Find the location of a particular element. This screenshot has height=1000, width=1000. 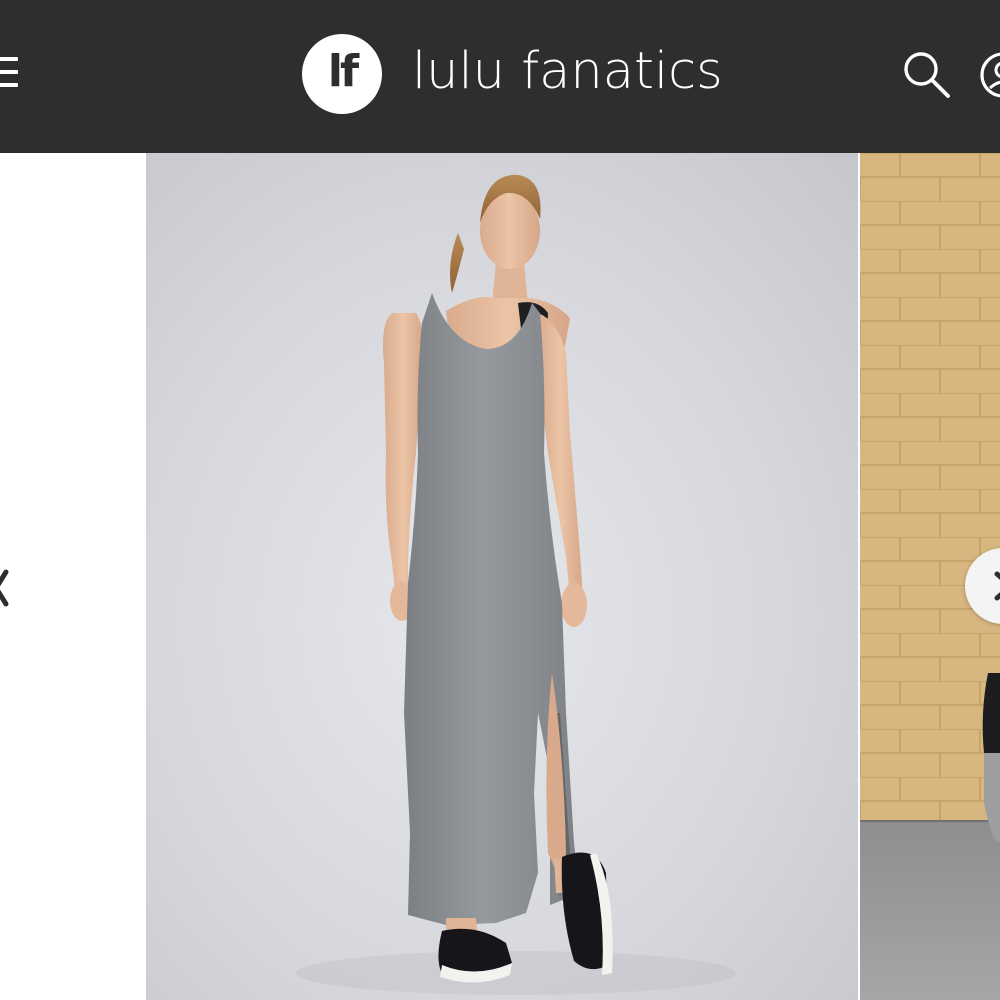

brand-logo-link: lf lulu fanatics is located at coordinates (512, 74).